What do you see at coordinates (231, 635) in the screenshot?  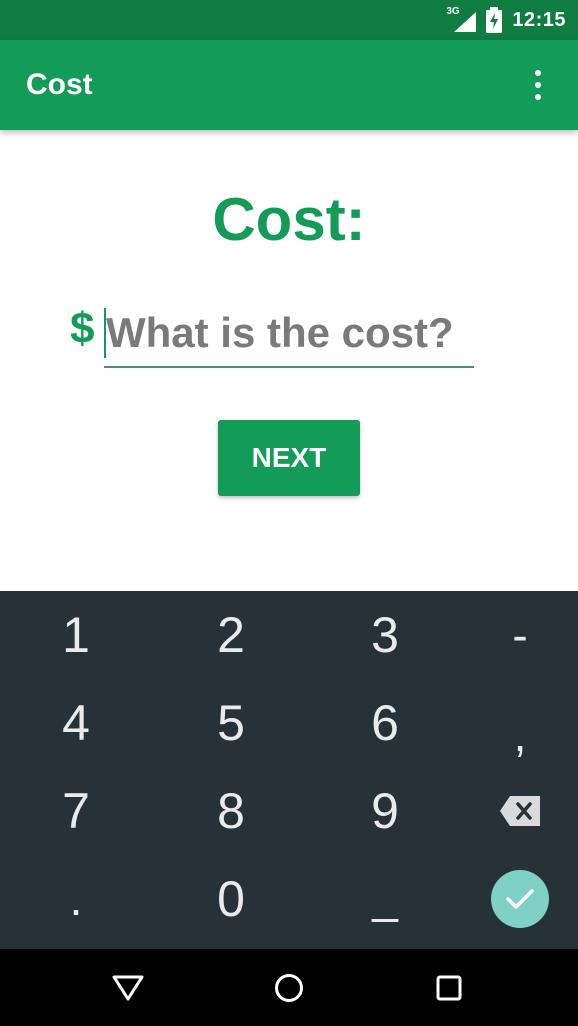 I see `key-2: 2` at bounding box center [231, 635].